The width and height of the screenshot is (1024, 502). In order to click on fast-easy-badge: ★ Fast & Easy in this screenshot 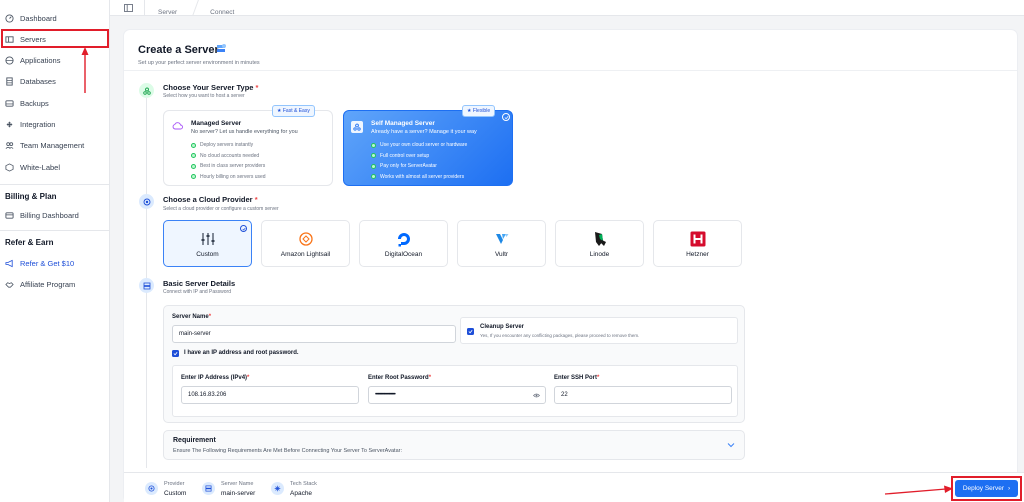, I will do `click(293, 111)`.